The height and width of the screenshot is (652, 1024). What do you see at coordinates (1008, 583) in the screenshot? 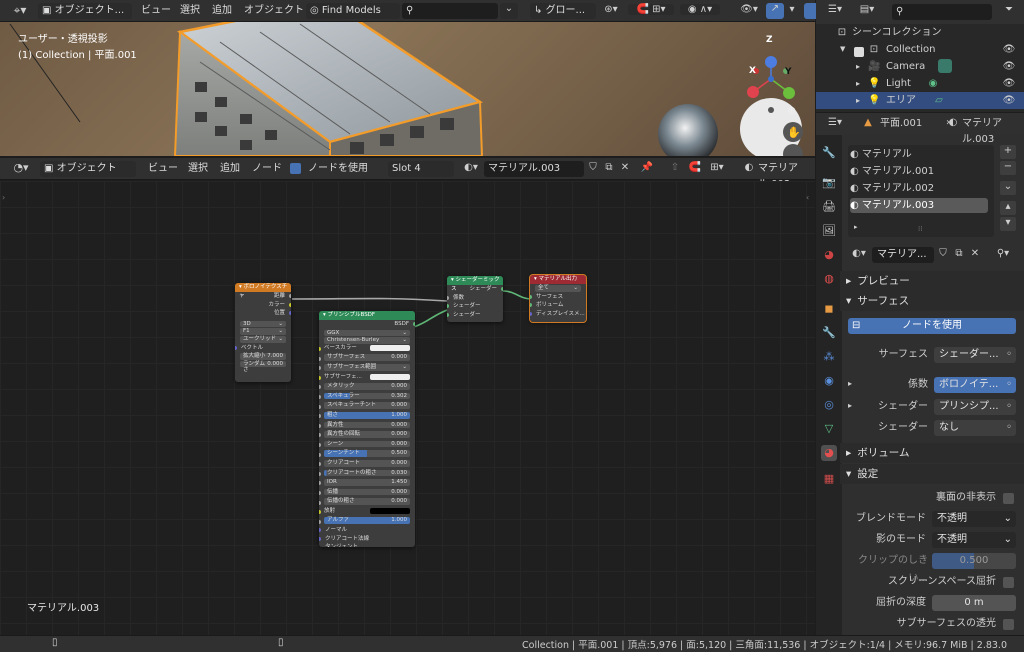
I see `ssr-checkbox` at bounding box center [1008, 583].